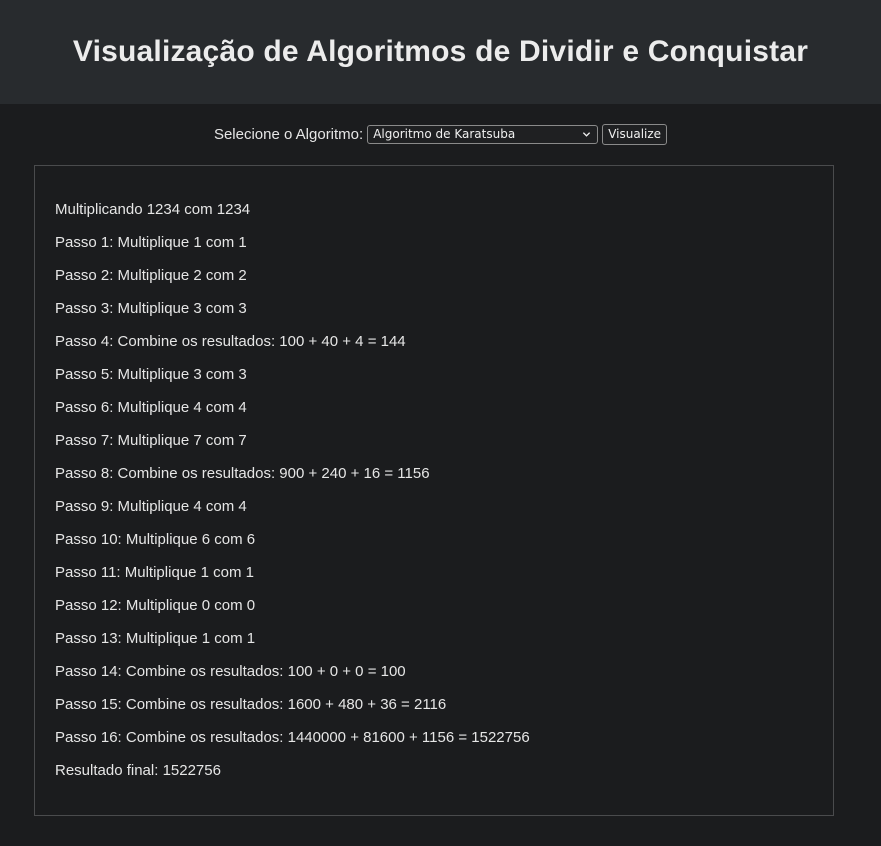 The image size is (881, 846). Describe the element at coordinates (155, 605) in the screenshot. I see `output-line: Passo 12: Multiplique 0 com 0` at that location.